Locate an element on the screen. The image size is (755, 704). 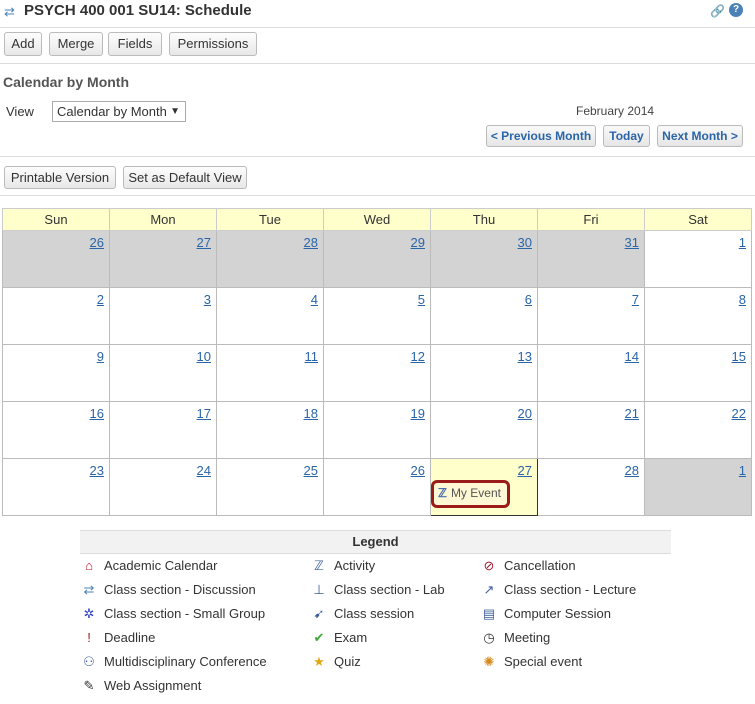
help-icon: ? is located at coordinates (736, 10).